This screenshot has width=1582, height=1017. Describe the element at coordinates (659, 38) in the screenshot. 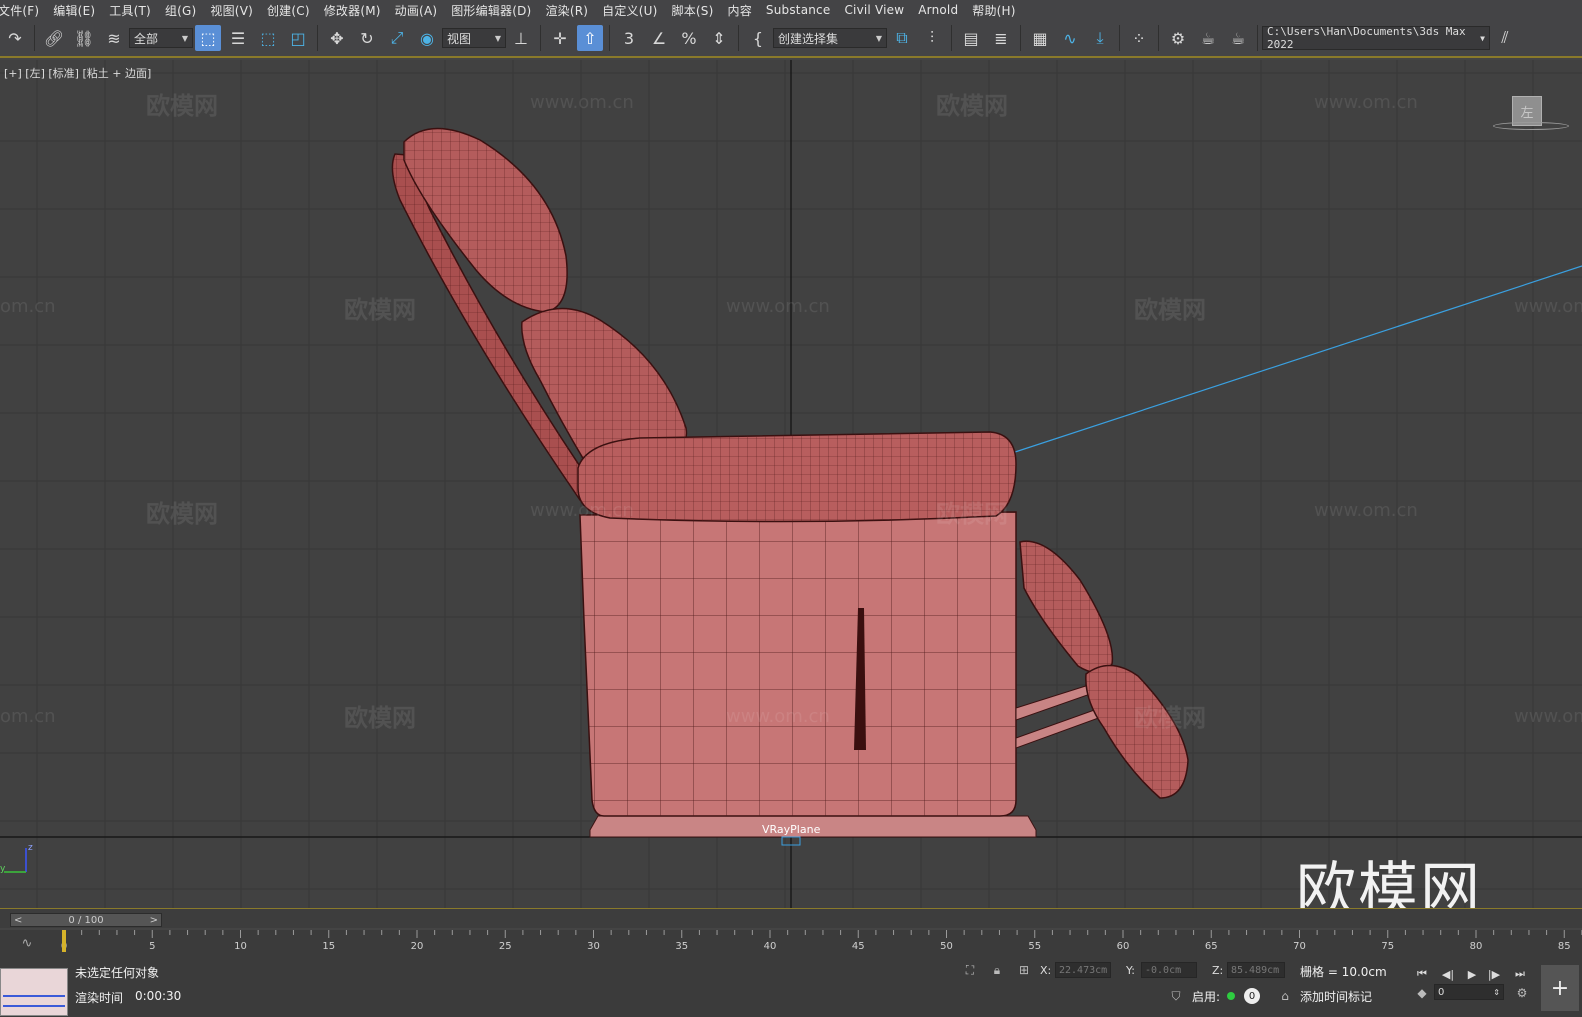

I see `angle-snap-icon: ∠` at that location.